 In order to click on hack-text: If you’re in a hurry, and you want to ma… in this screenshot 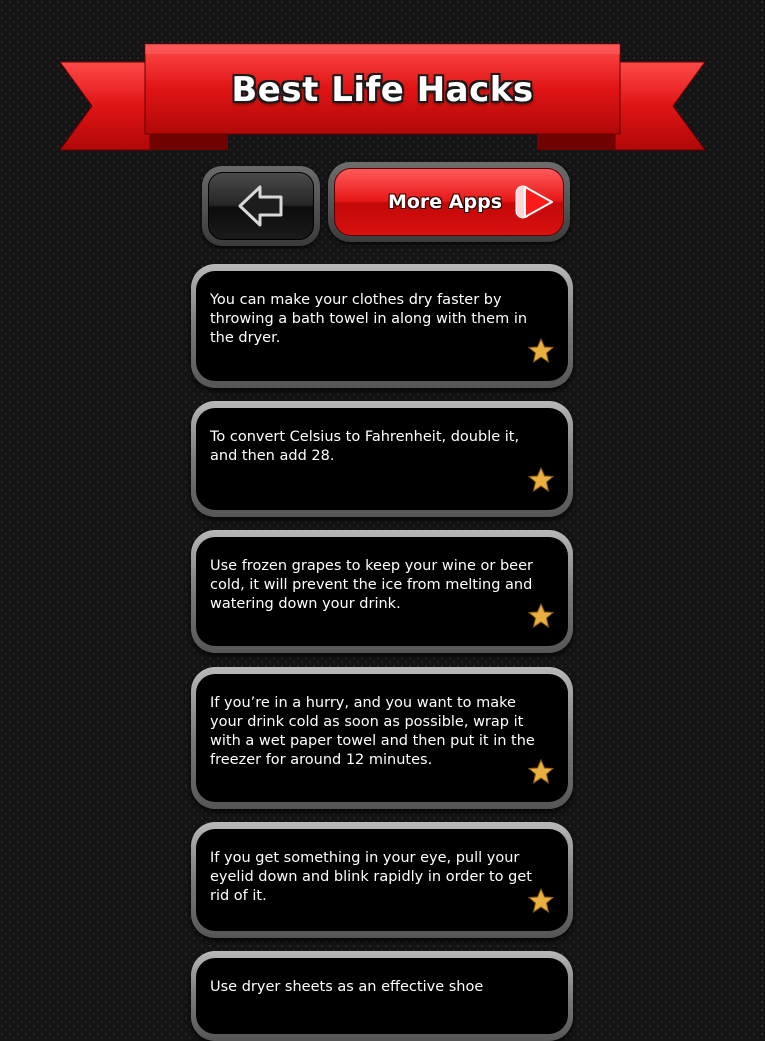, I will do `click(372, 731)`.